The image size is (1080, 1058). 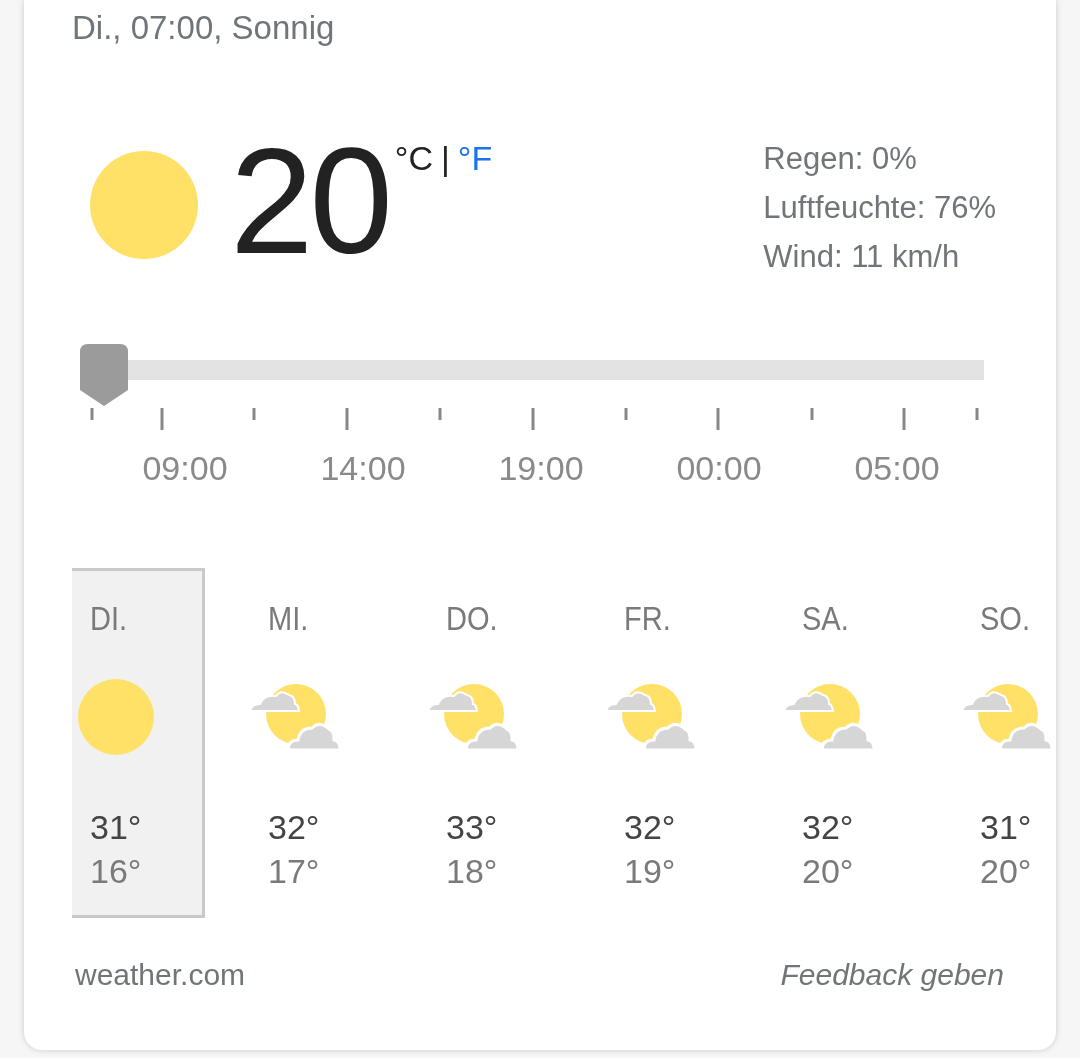 What do you see at coordinates (650, 871) in the screenshot?
I see `low-temperature: 19°` at bounding box center [650, 871].